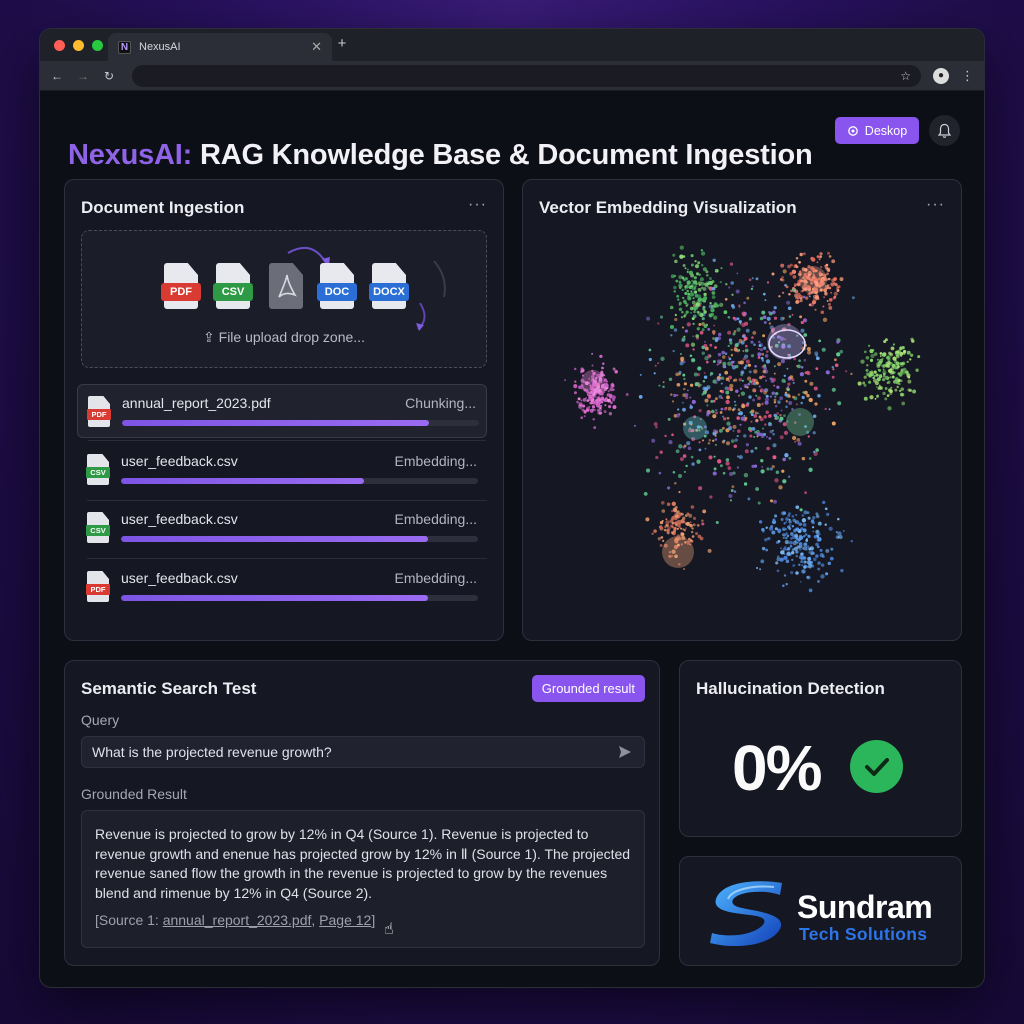 The height and width of the screenshot is (1024, 1024). I want to click on address-bar: ☆, so click(526, 75).